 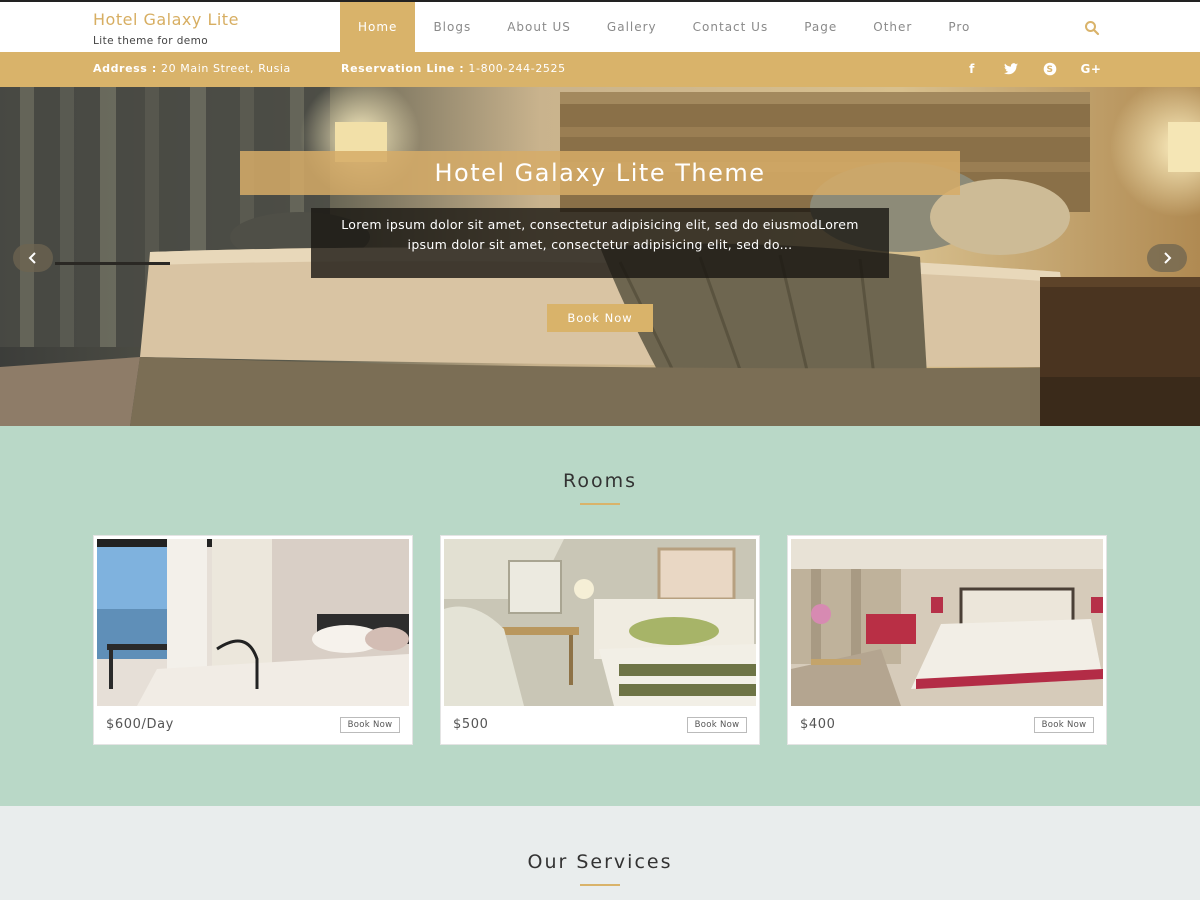 What do you see at coordinates (892, 27) in the screenshot?
I see `nav-item-other: Other` at bounding box center [892, 27].